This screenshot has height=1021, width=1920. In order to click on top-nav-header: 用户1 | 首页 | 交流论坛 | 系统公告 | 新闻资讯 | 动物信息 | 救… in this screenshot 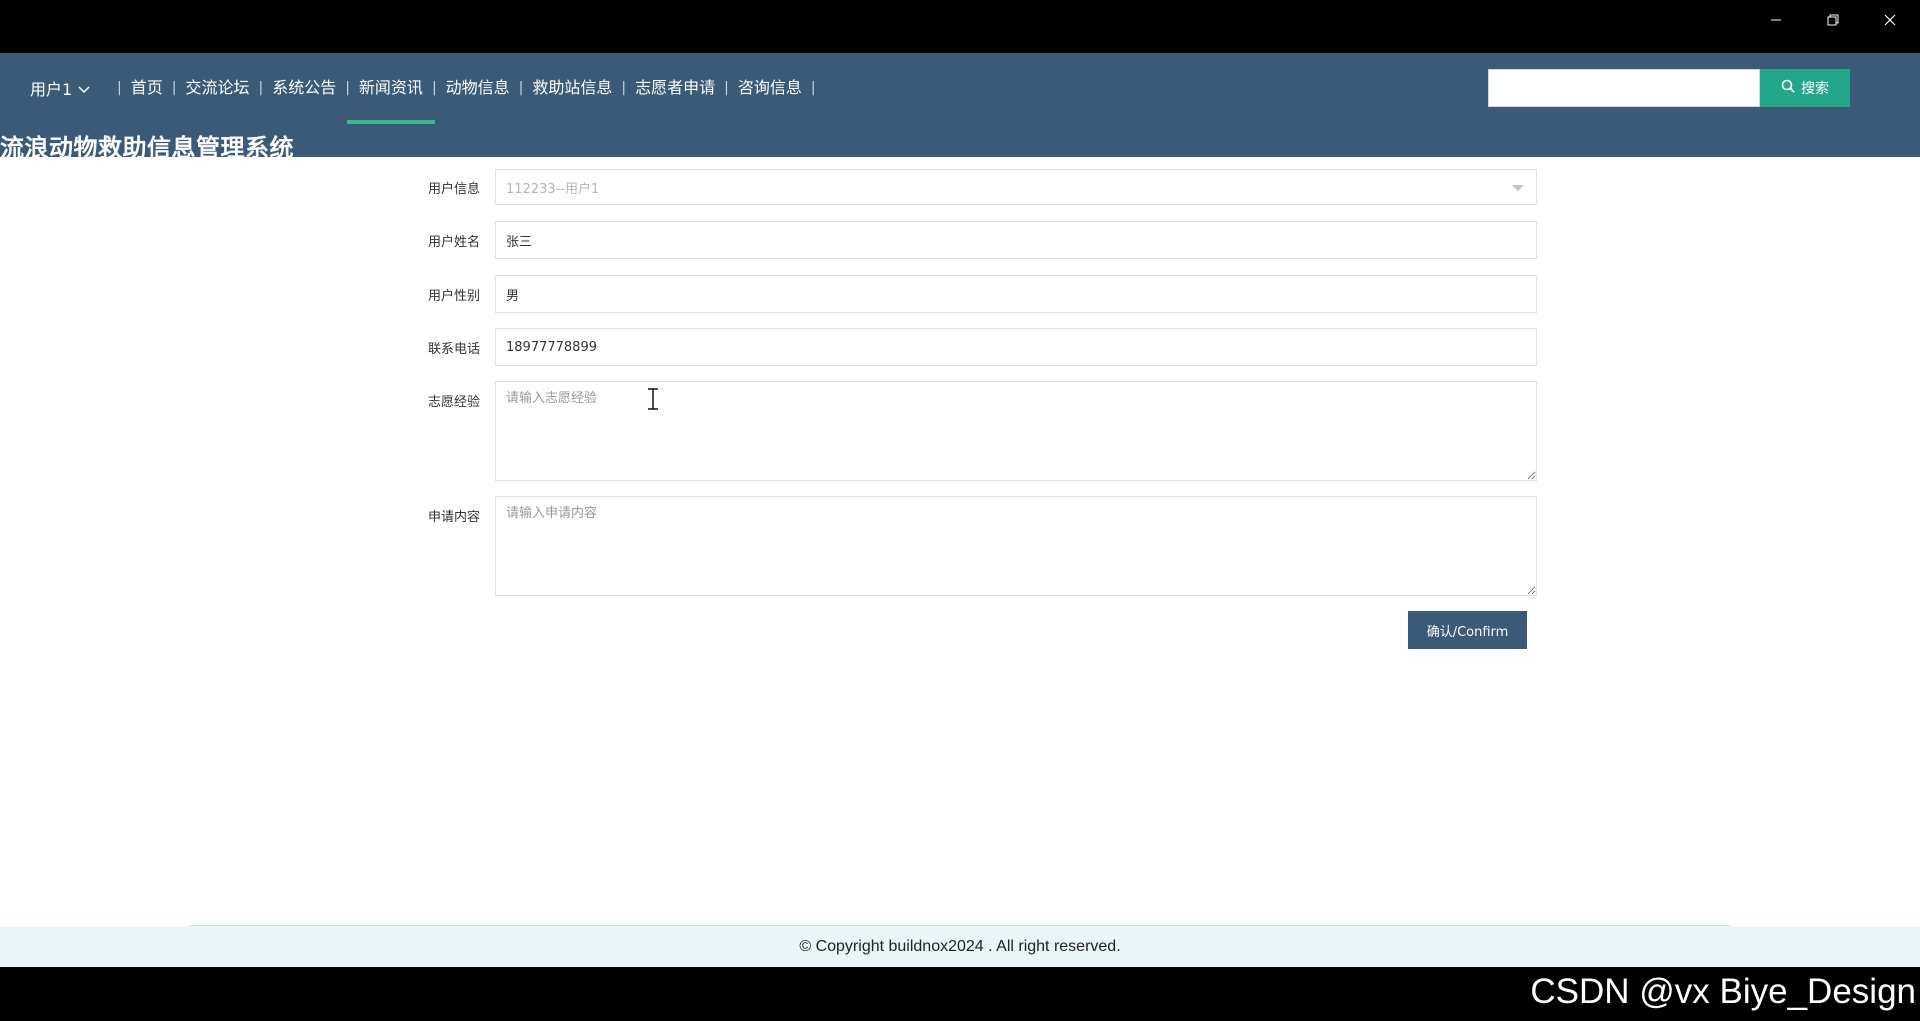, I will do `click(960, 107)`.